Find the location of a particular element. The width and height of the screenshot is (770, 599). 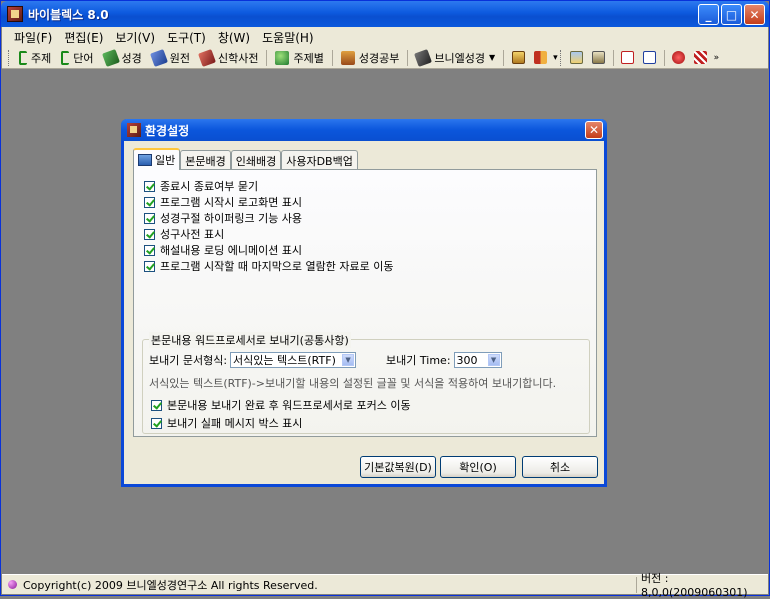

toolbar-label: 성경 is located at coordinates (131, 58).